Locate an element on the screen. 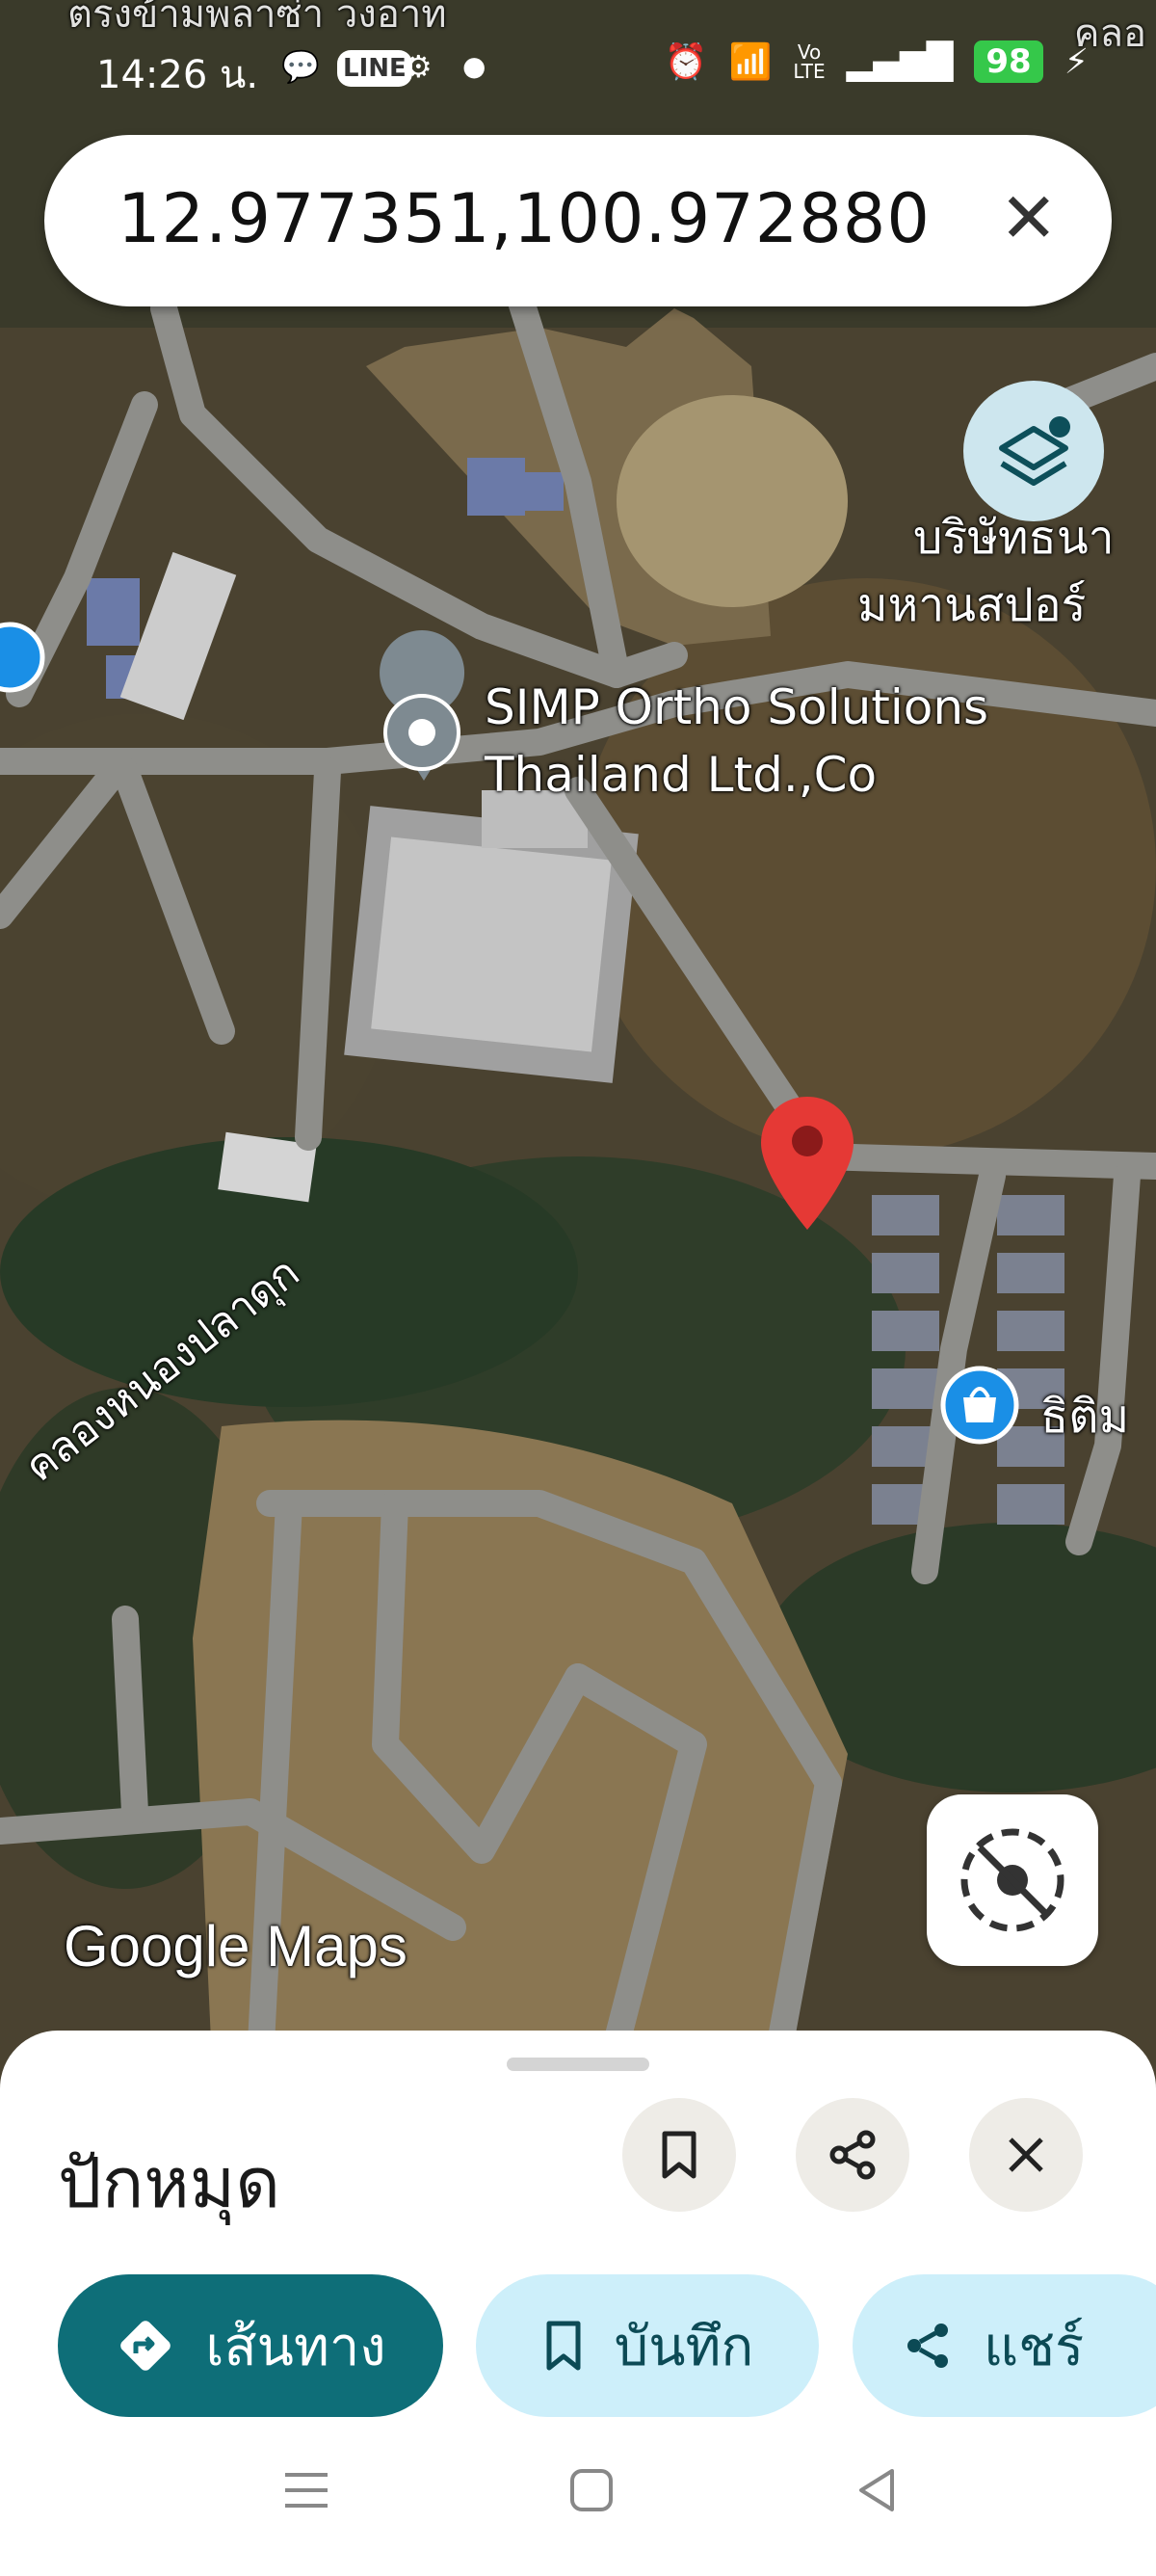 Image resolution: width=1156 pixels, height=2576 pixels. save-button: บันทึก is located at coordinates (647, 2345).